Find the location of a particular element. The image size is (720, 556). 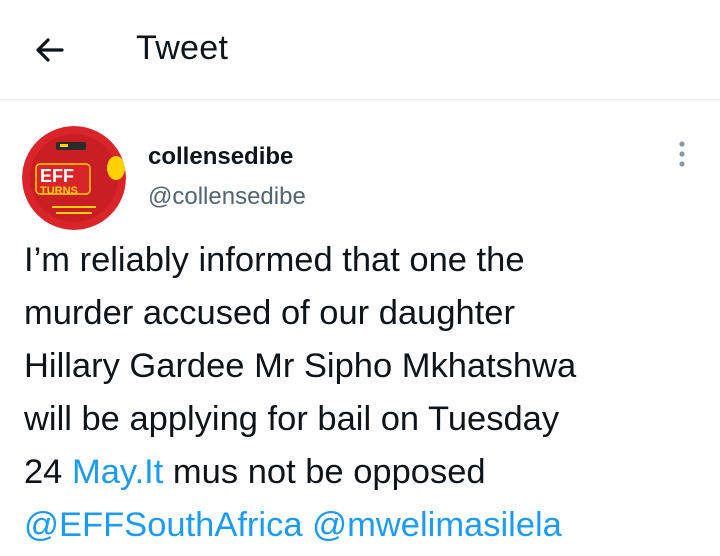

tweet-text-segment: murder accused of our daughter is located at coordinates (269, 313).